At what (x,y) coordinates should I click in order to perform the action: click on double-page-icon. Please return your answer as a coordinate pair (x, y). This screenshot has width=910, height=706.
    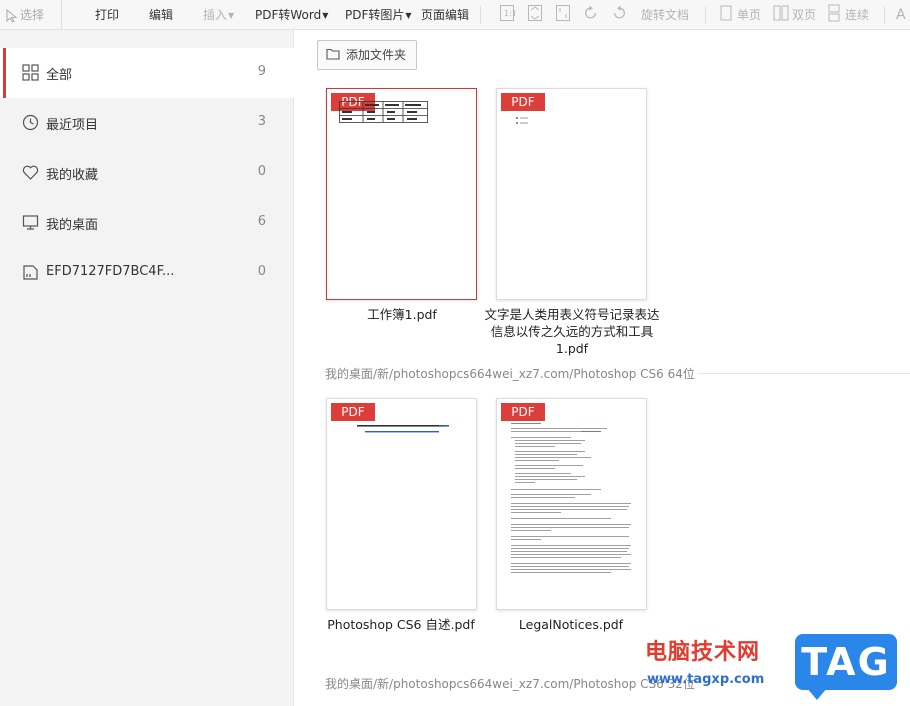
    Looking at the image, I should click on (781, 13).